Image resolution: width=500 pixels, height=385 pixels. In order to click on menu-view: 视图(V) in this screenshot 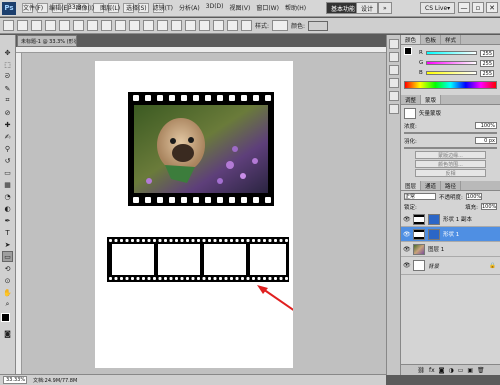, I will do `click(240, 7)`.